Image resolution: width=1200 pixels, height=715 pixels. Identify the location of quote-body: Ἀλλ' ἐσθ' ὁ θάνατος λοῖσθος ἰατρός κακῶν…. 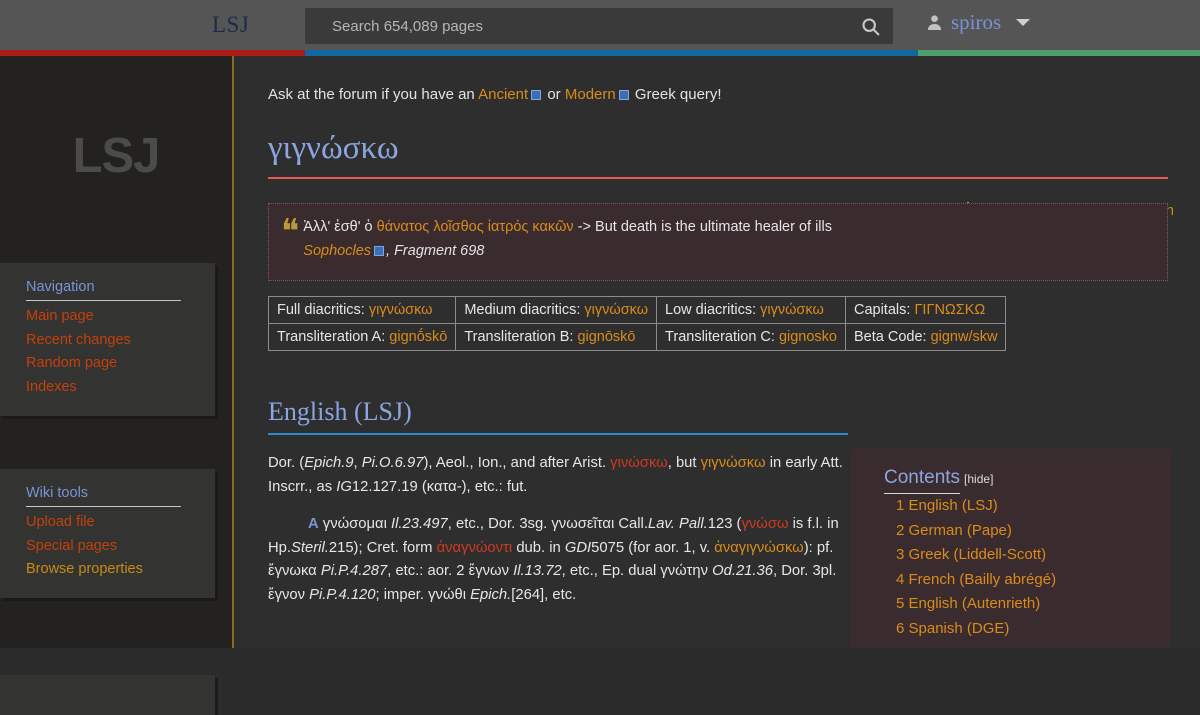
(567, 242).